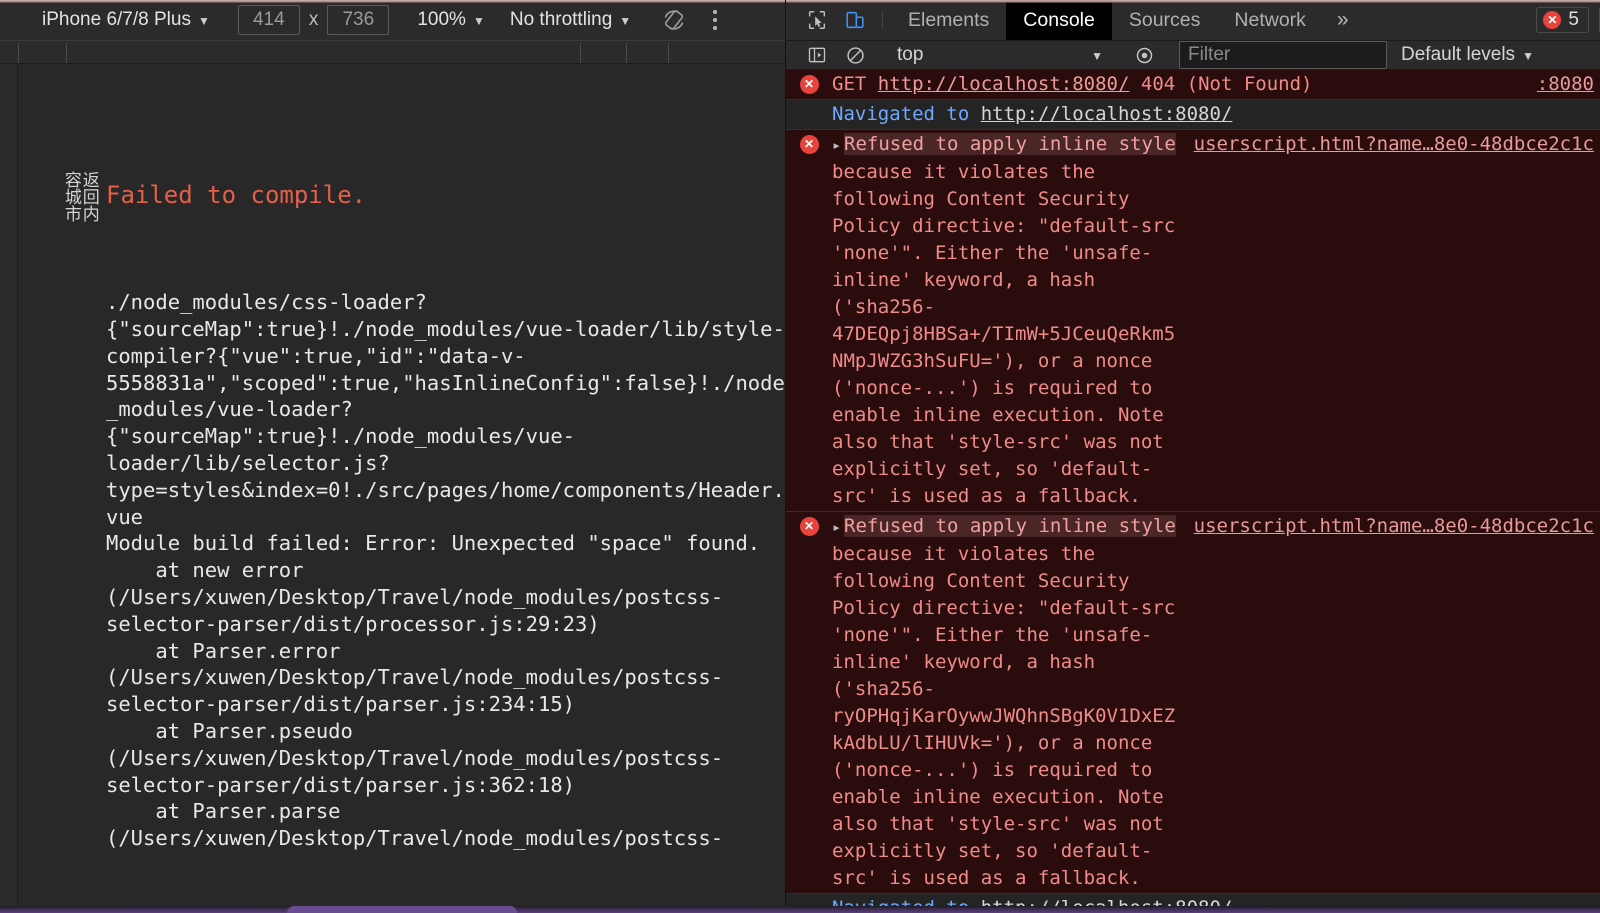 The height and width of the screenshot is (913, 1600). I want to click on zoom-select-label: 100%, so click(441, 19).